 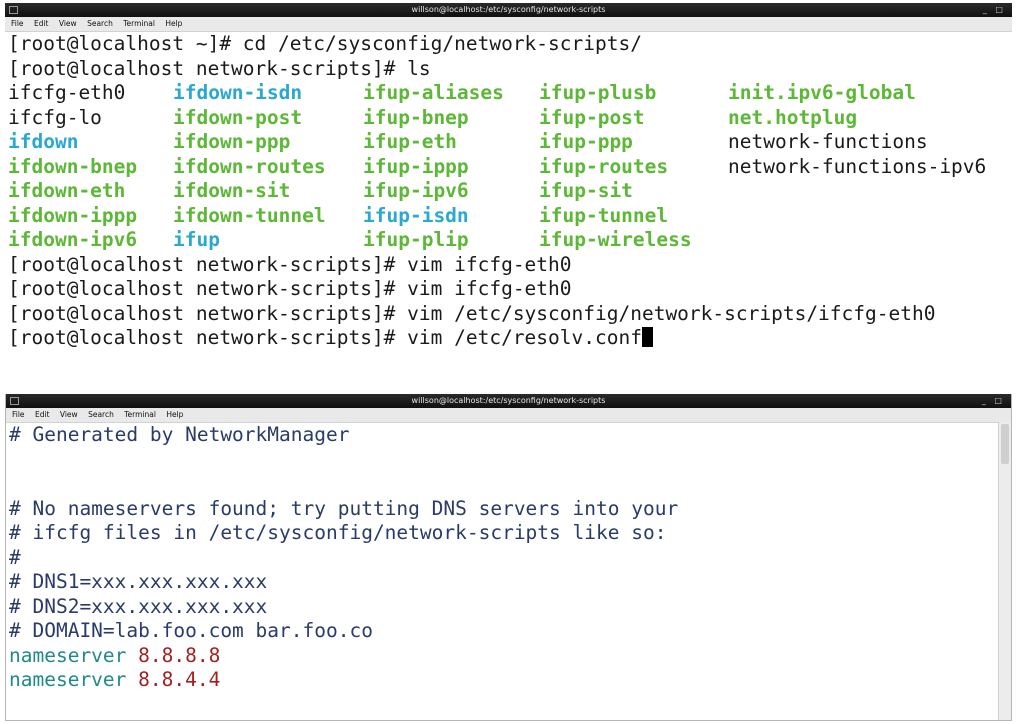 I want to click on ls-entry: ifup-sit, so click(x=586, y=190).